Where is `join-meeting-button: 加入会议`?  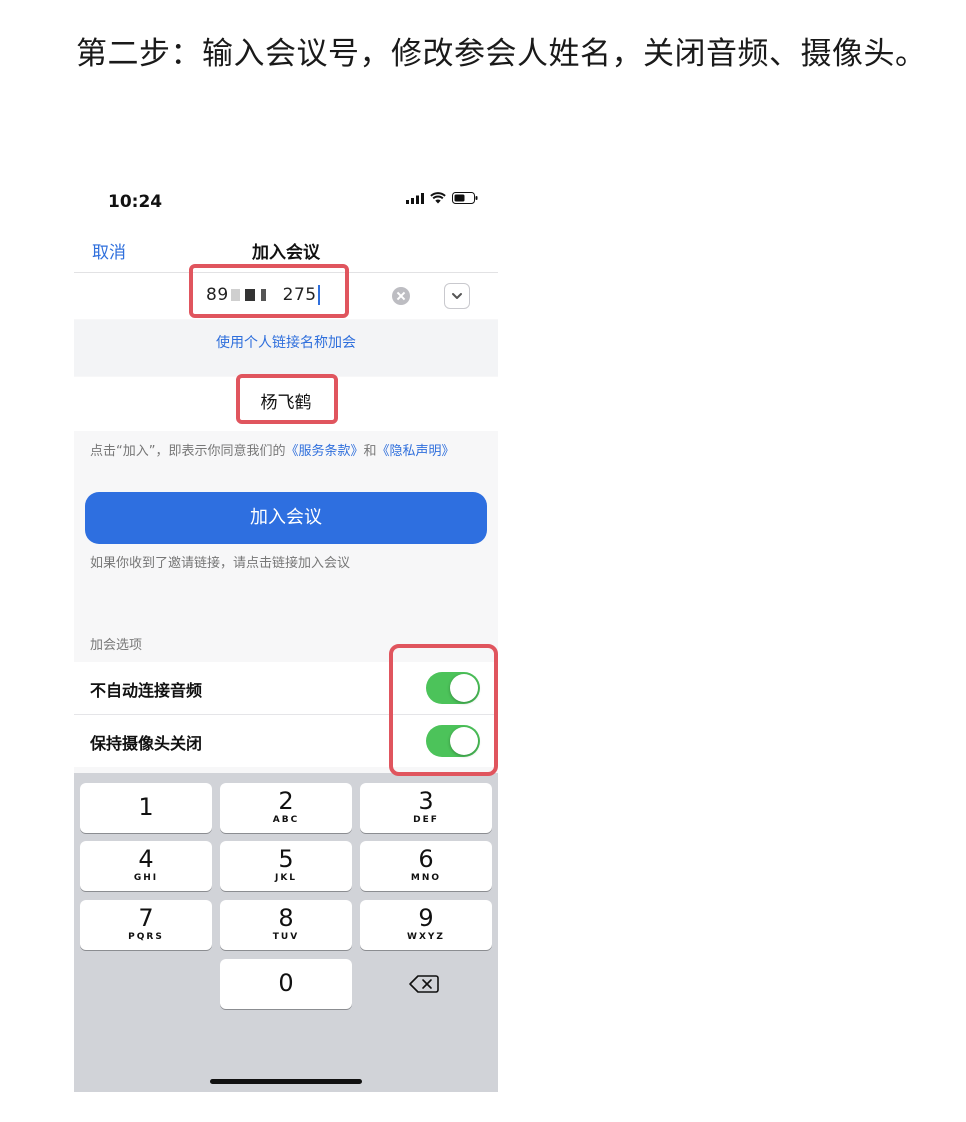
join-meeting-button: 加入会议 is located at coordinates (286, 518).